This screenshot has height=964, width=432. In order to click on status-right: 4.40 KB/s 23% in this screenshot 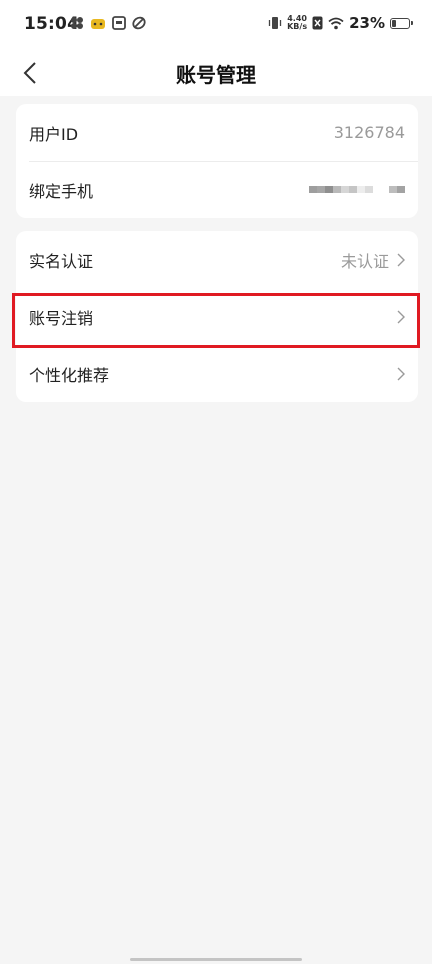, I will do `click(340, 23)`.